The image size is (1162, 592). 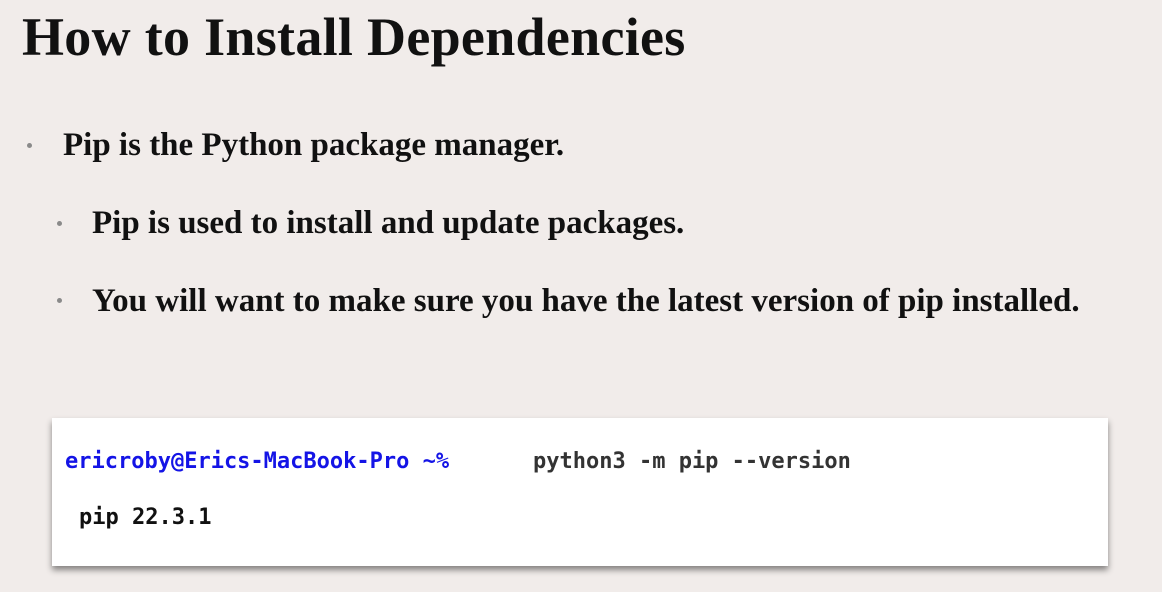 I want to click on bullet-item: Pip is the Python package manager., so click(x=314, y=145).